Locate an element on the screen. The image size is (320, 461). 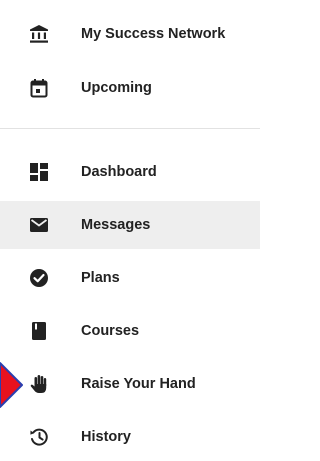
hand-icon is located at coordinates (39, 384).